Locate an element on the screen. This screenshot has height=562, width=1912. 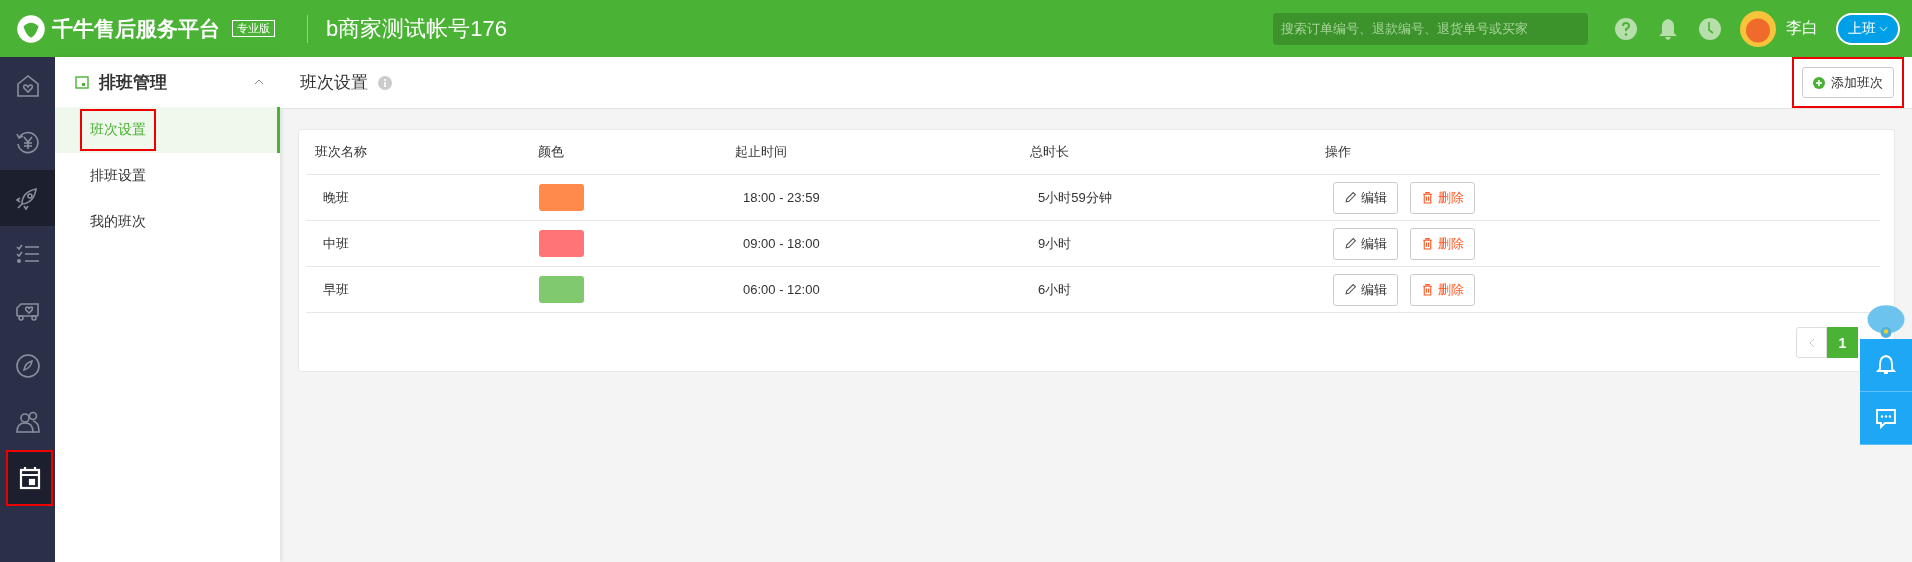
table-cell-text: 中班 is located at coordinates (336, 243).